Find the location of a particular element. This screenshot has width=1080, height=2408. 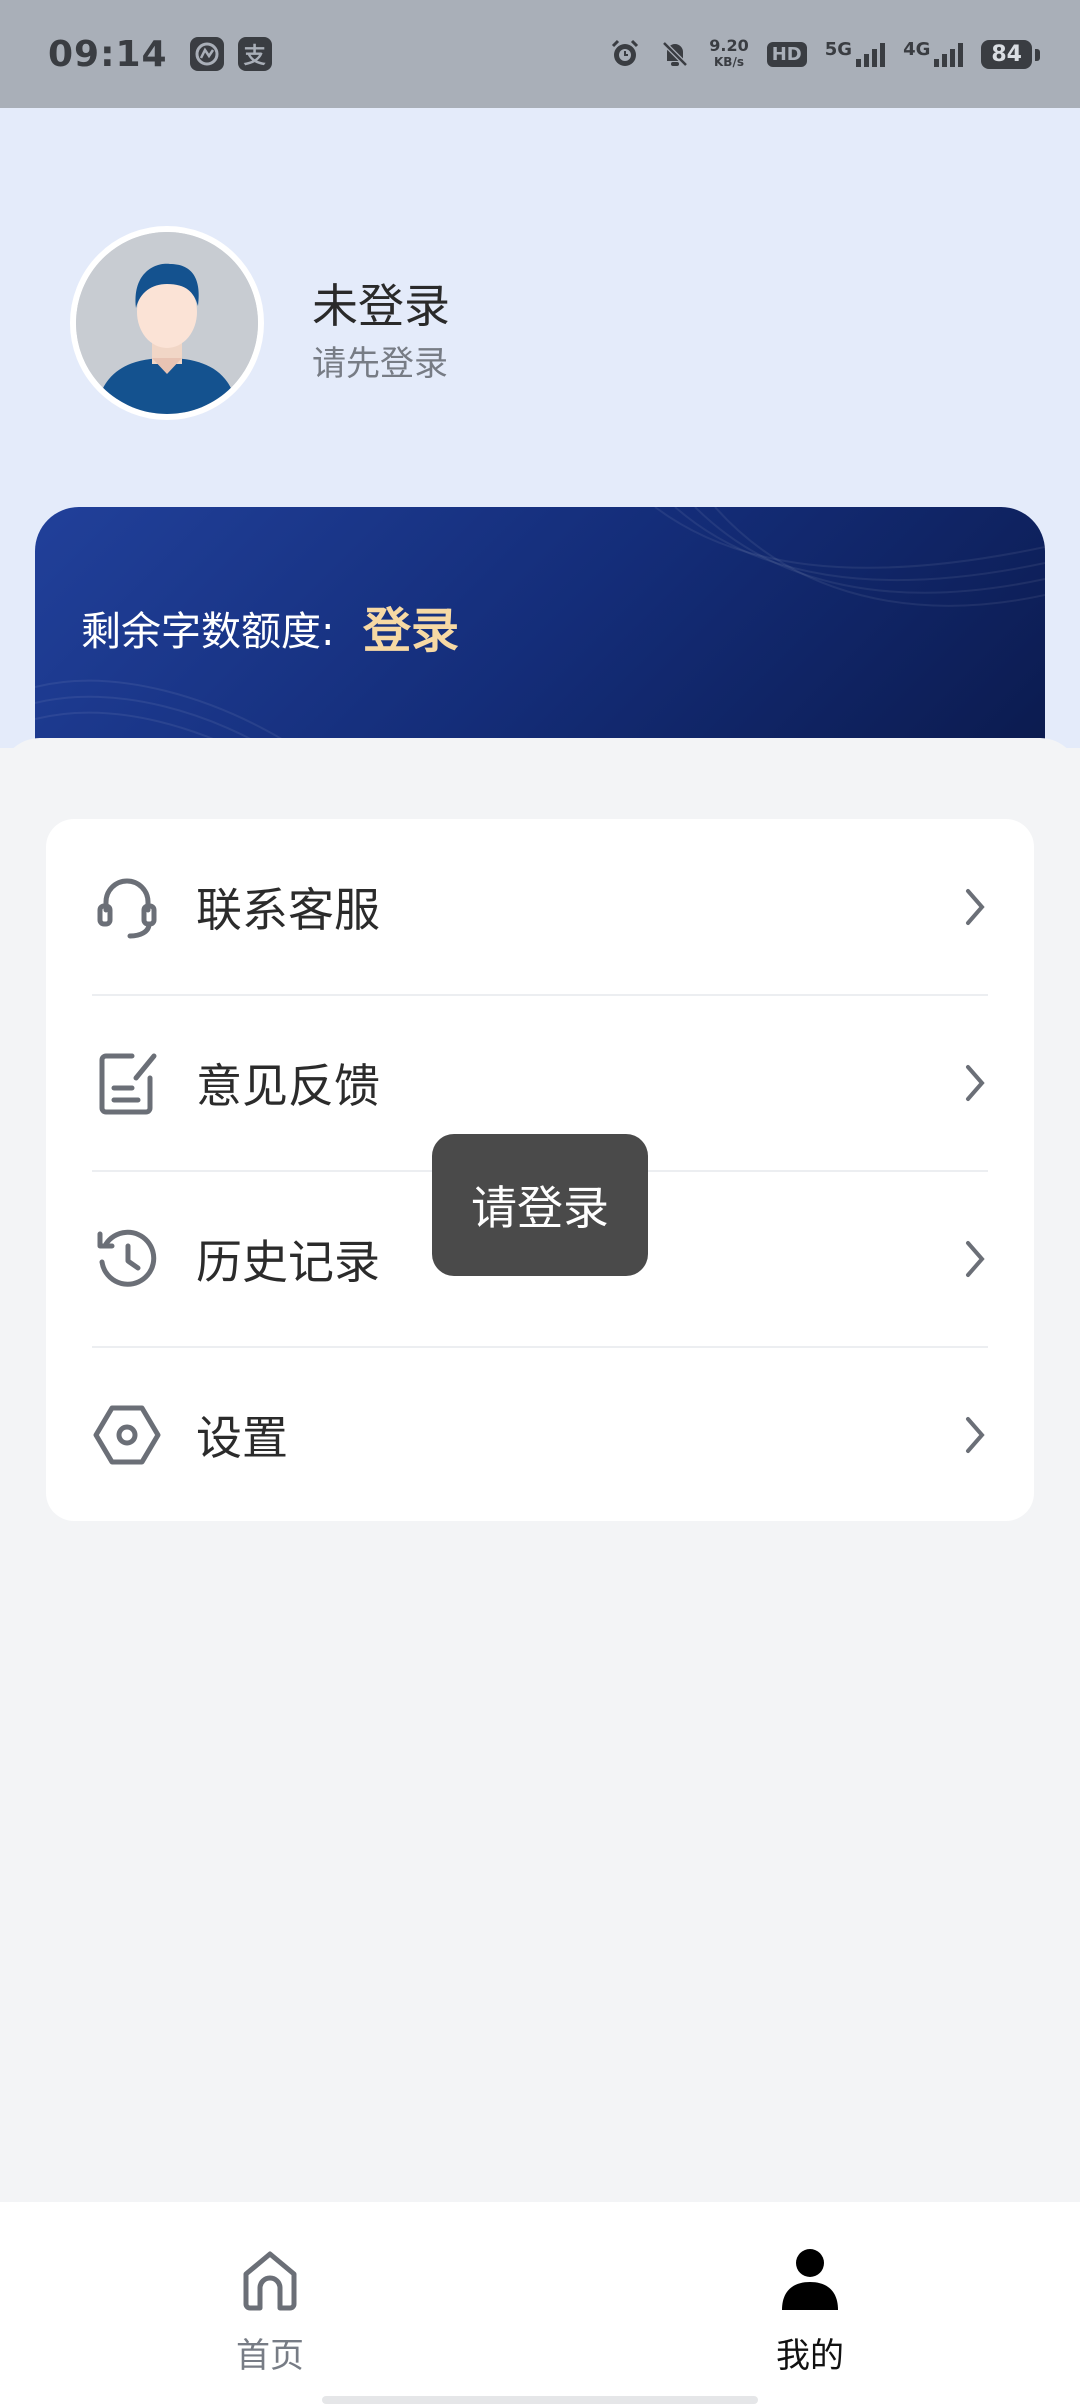

status-bar: 09:14 支 9.20 KB/s HD 5G 4G 84 is located at coordinates (540, 54).